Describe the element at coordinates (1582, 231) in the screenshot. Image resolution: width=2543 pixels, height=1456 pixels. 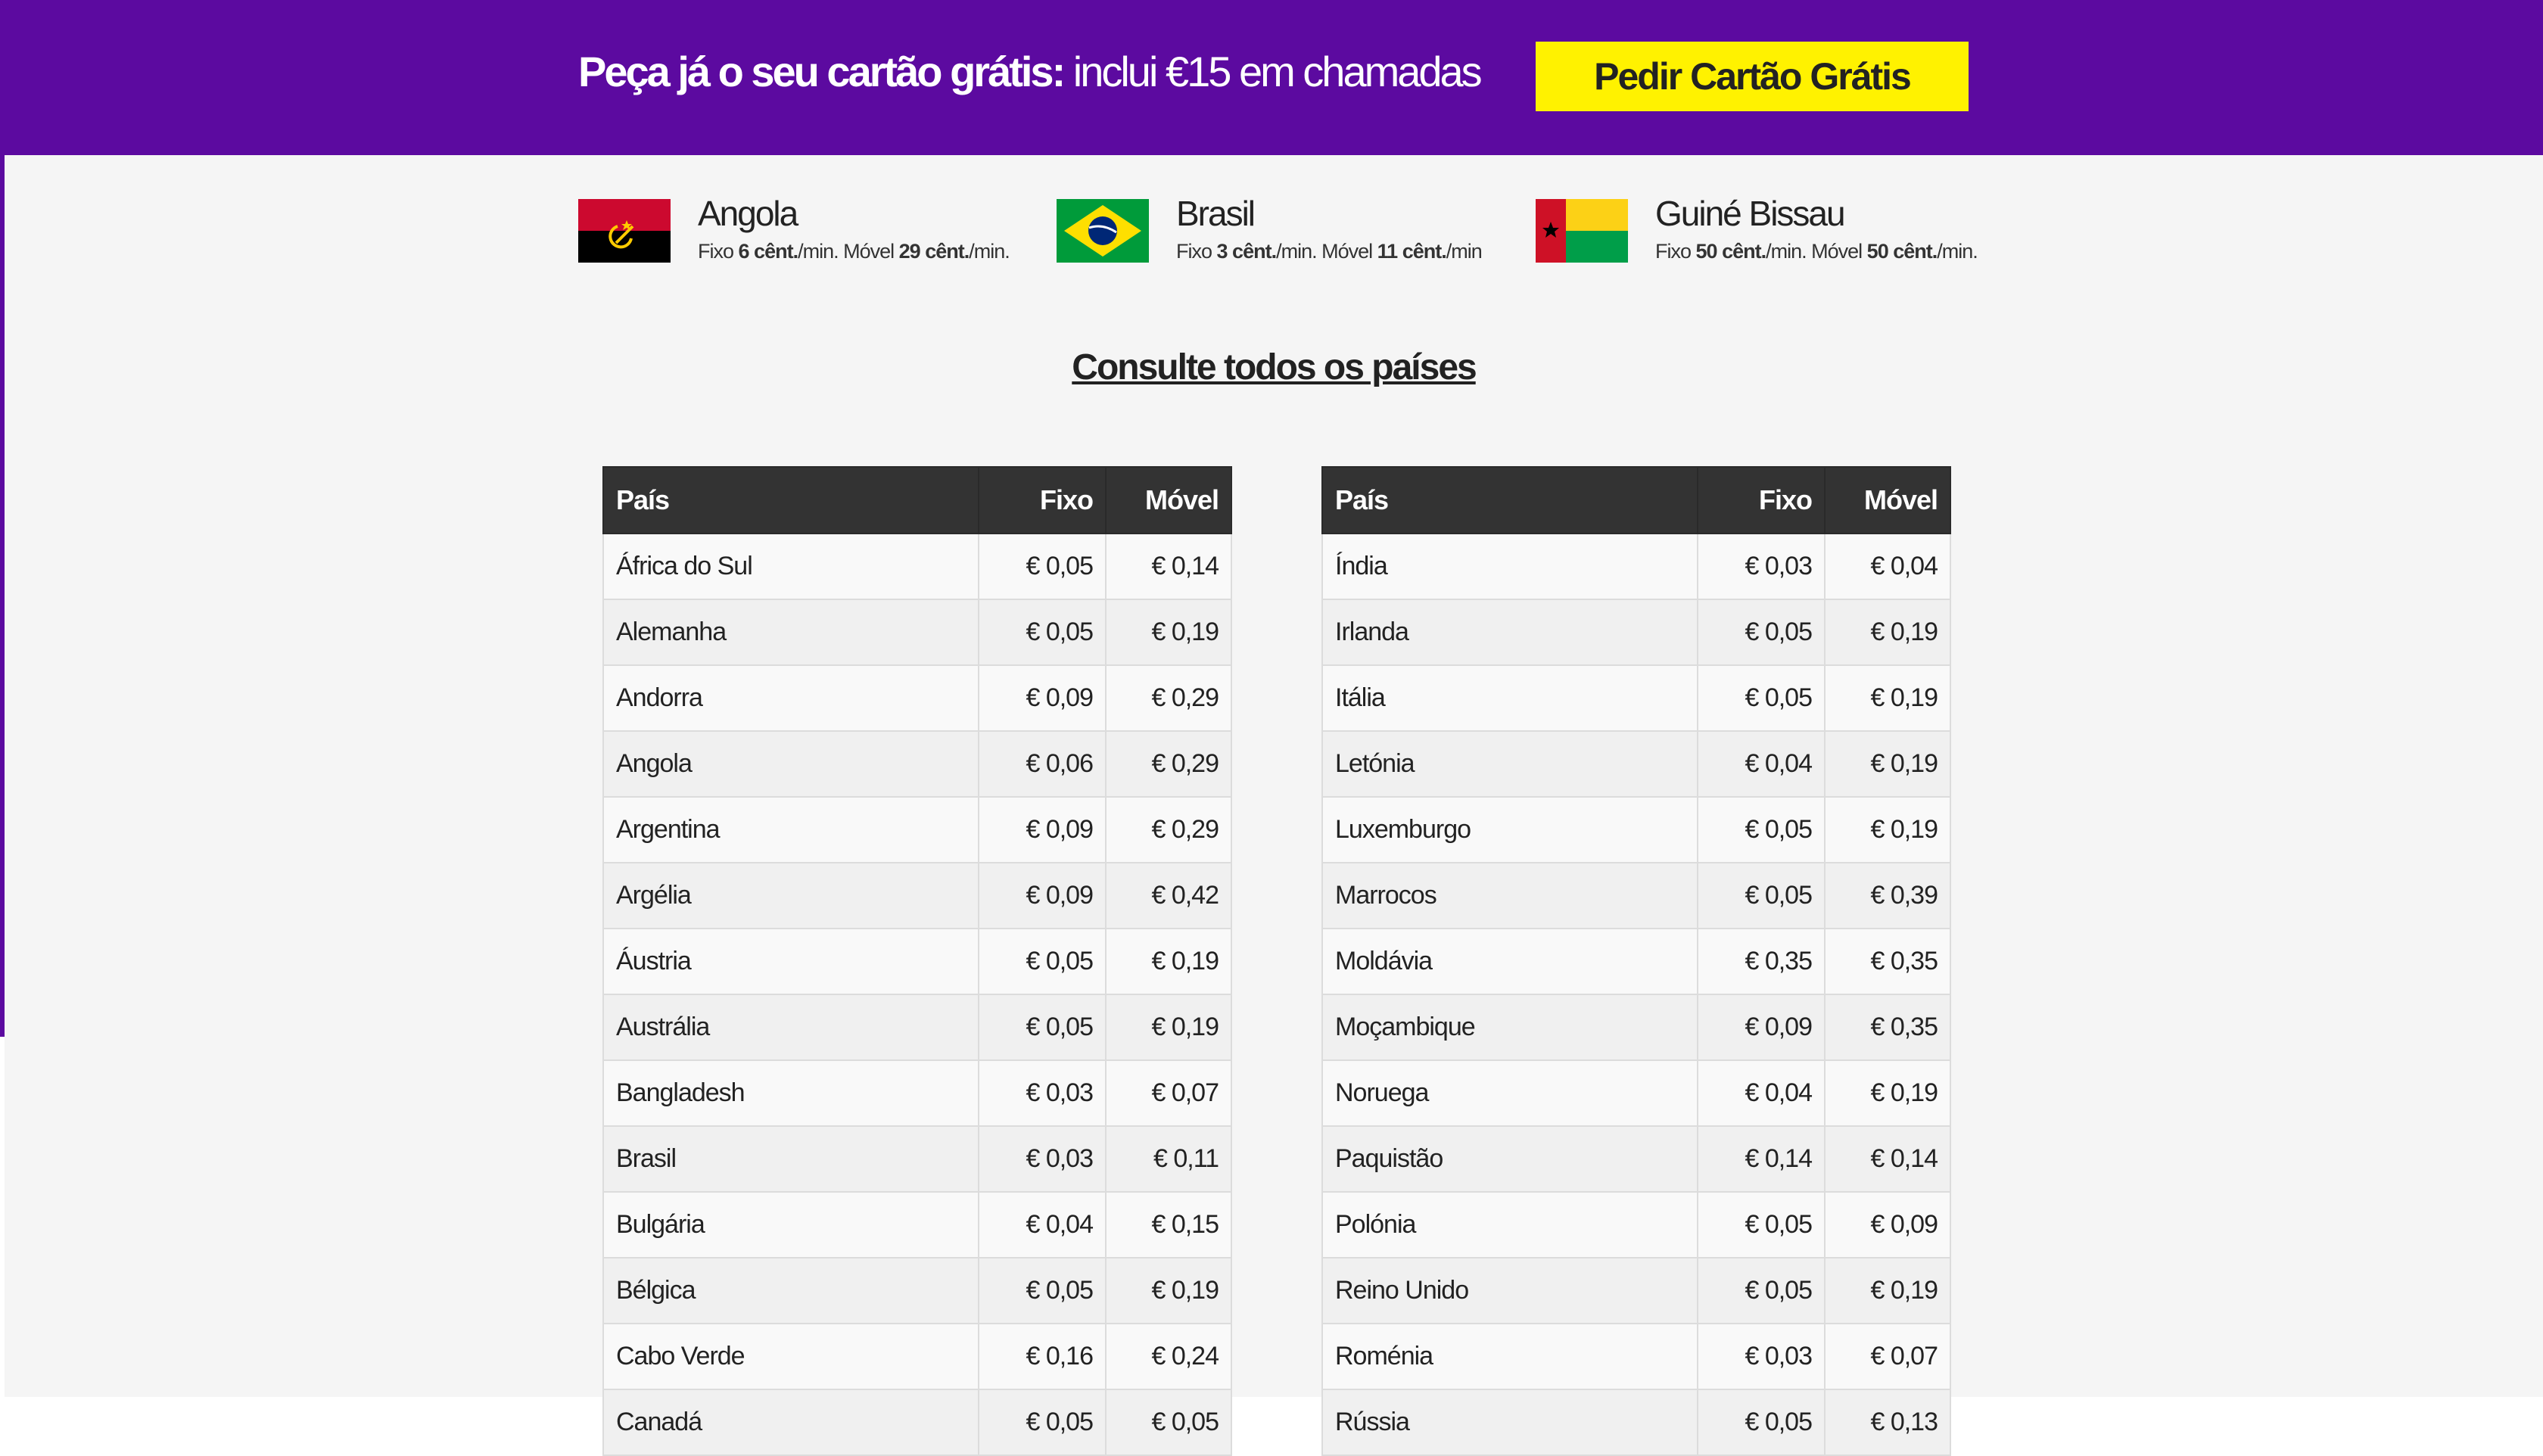
I see `guinea-bissau-flag-icon` at that location.